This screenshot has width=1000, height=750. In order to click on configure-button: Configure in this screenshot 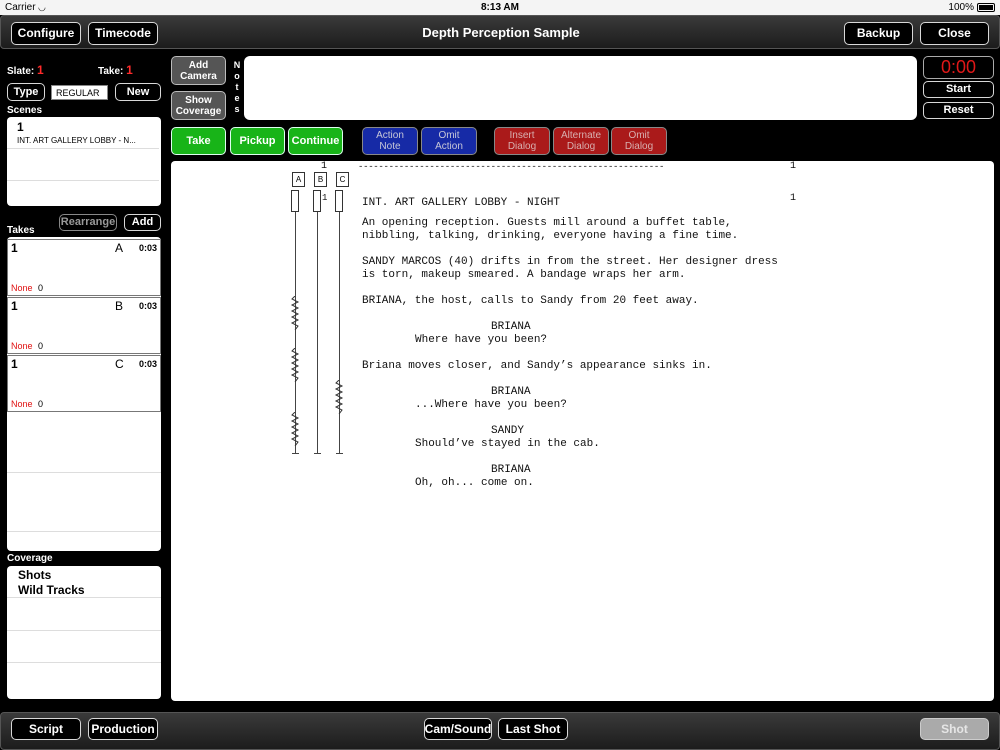, I will do `click(46, 33)`.